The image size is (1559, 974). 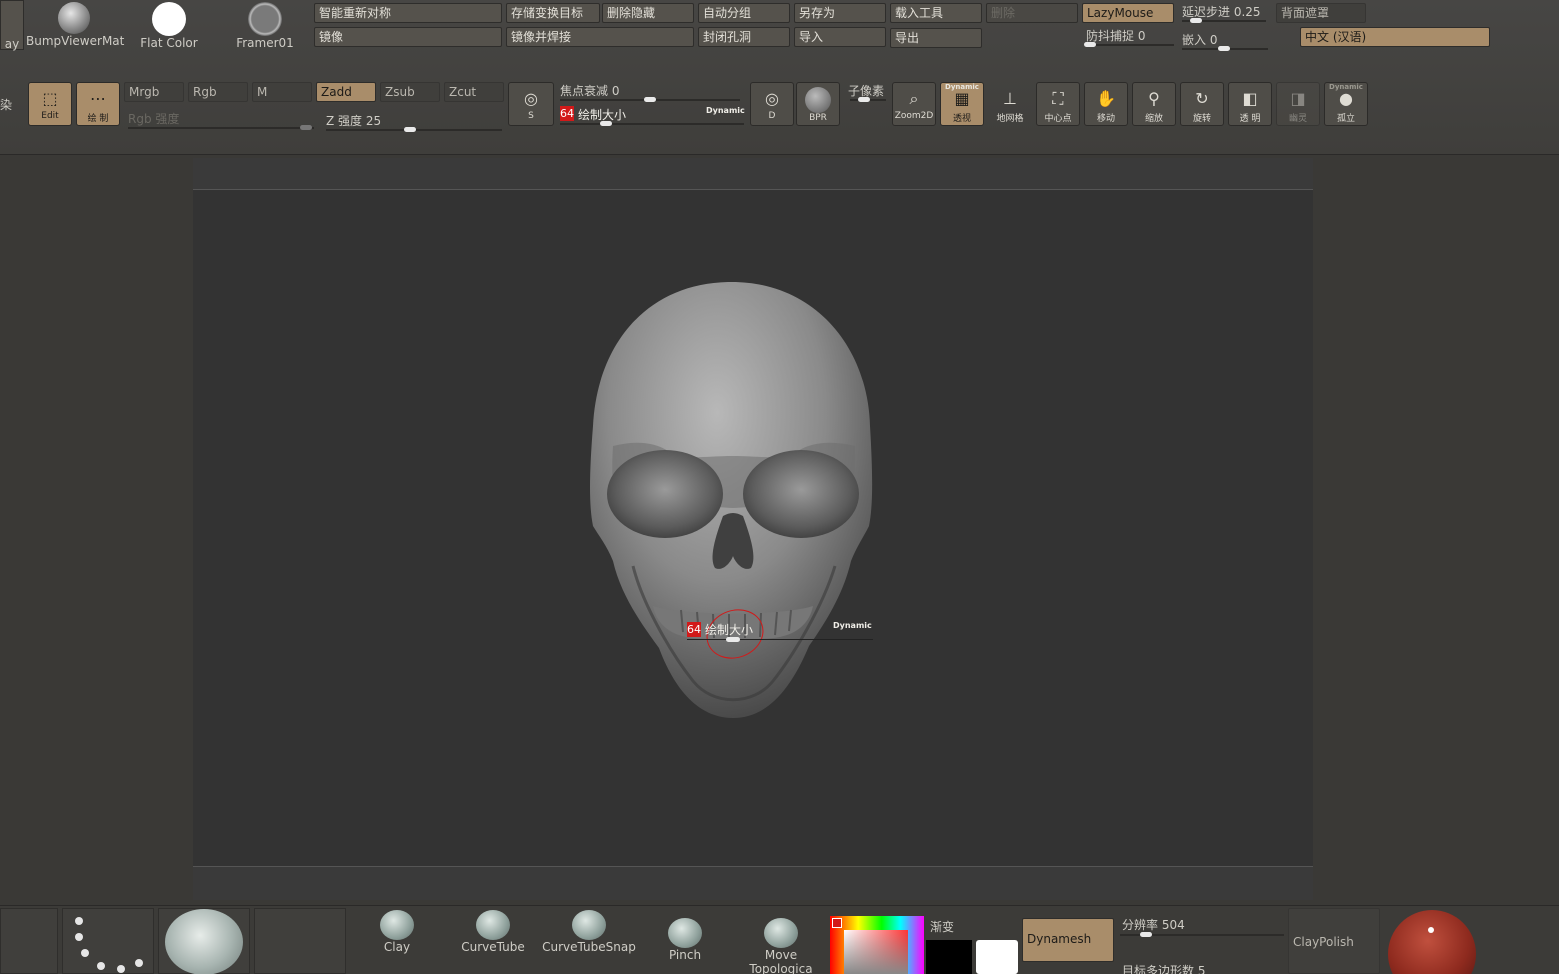 I want to click on rgb-strength-slider, so click(x=221, y=127).